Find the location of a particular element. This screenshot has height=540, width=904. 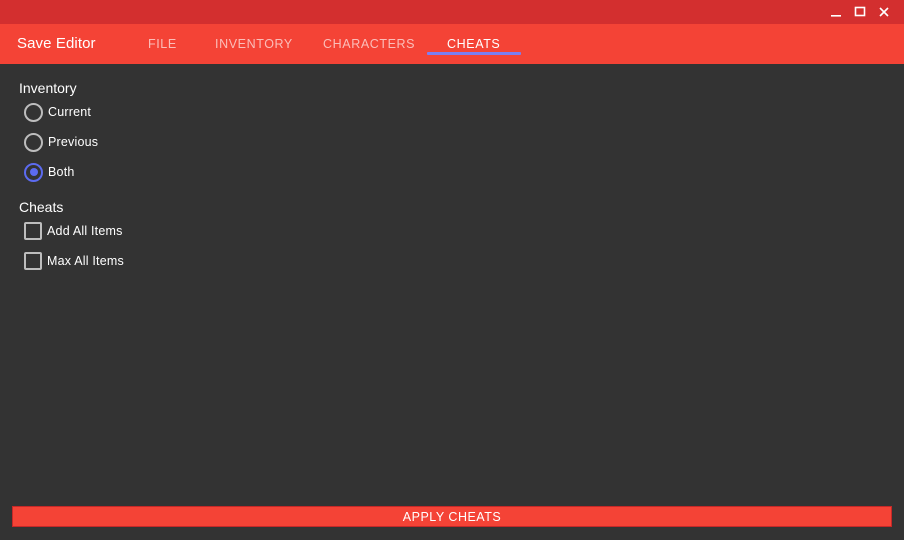

cheats-heading: Cheats is located at coordinates (41, 207).